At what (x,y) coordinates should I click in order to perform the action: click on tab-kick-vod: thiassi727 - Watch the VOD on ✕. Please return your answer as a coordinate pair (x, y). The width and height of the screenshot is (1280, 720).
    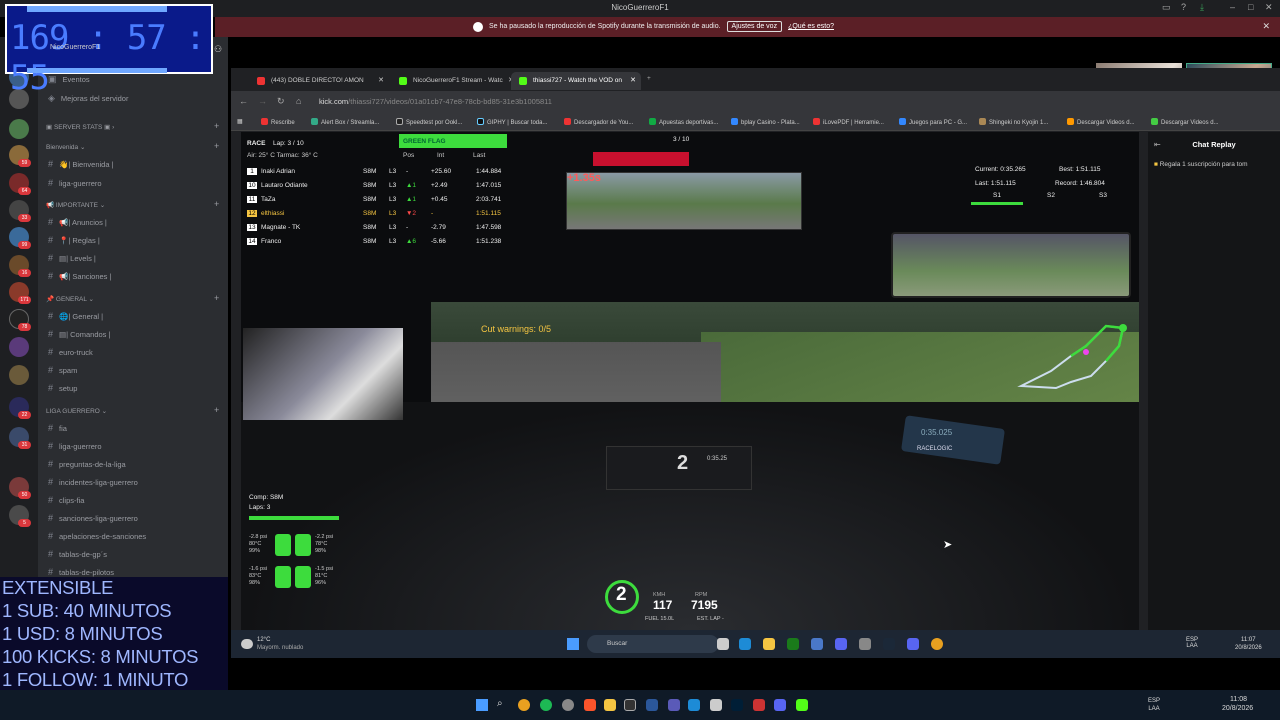
    Looking at the image, I should click on (576, 81).